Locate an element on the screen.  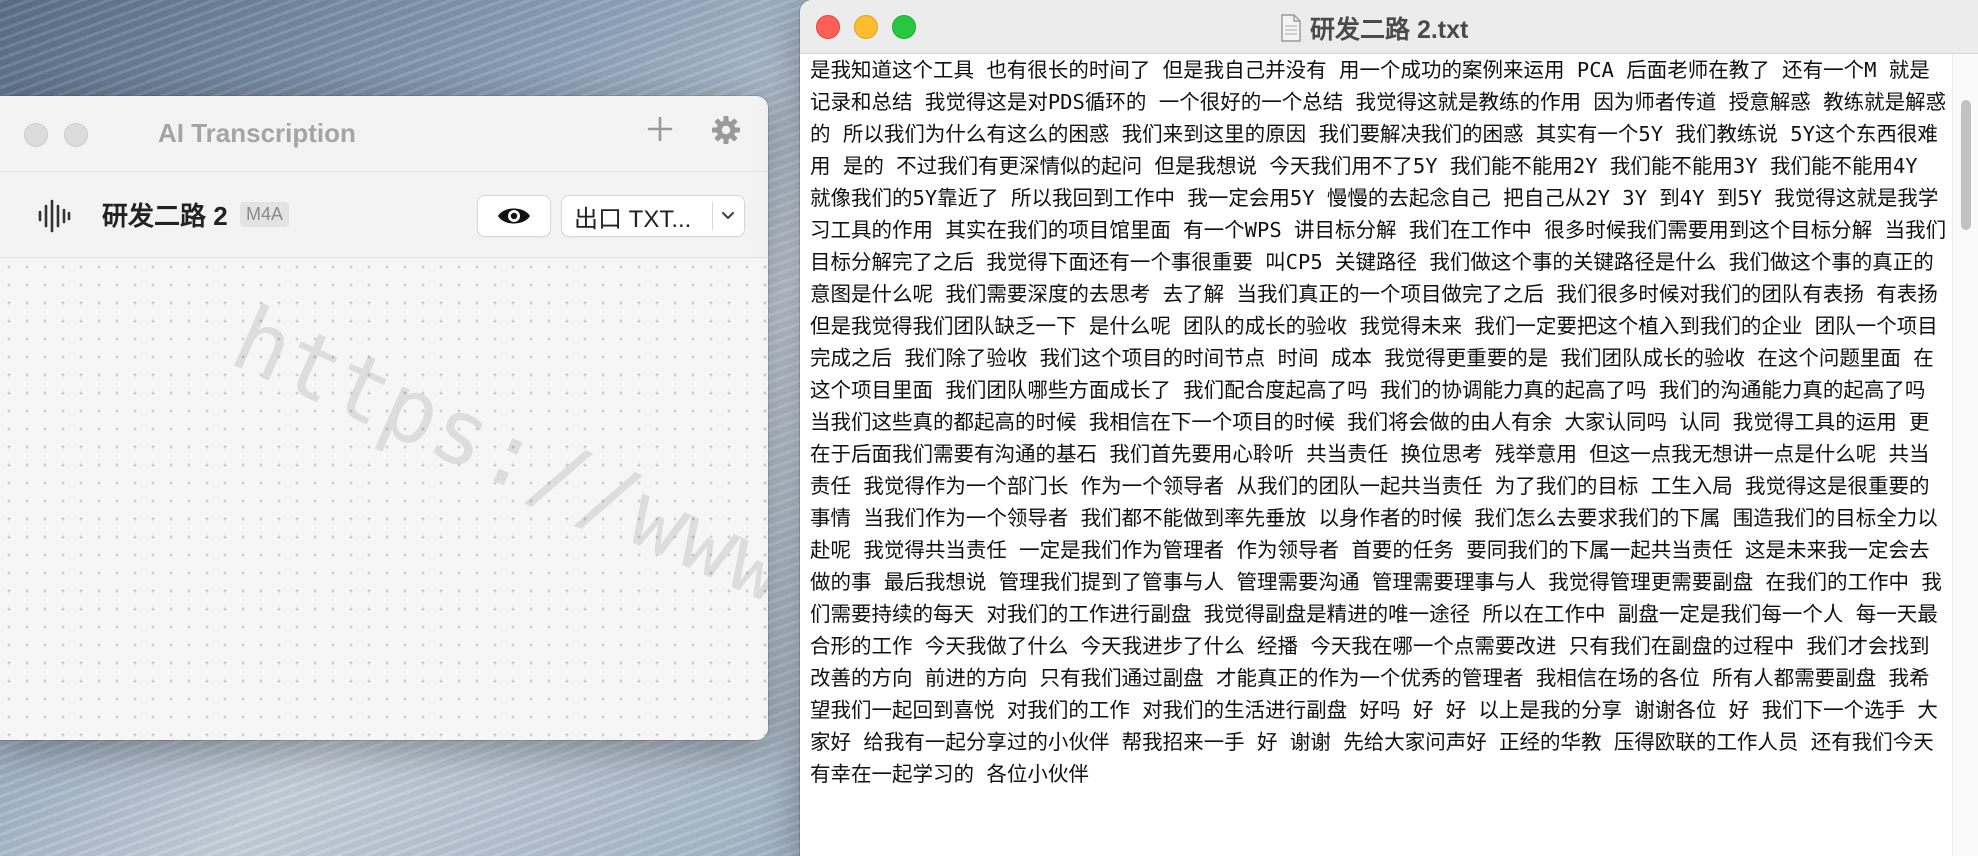
document-titlebar: 研发二路 2.txt is located at coordinates (1389, 27).